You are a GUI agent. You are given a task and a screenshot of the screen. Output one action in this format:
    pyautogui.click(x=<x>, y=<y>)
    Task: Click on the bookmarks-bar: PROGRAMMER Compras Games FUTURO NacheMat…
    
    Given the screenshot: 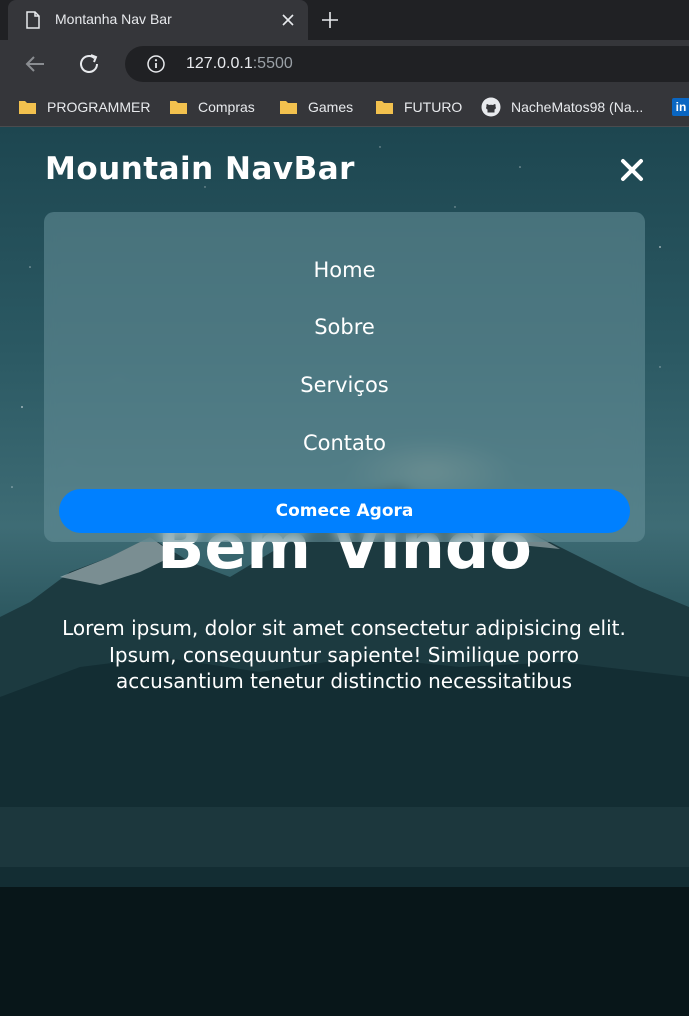 What is the action you would take?
    pyautogui.click(x=344, y=107)
    